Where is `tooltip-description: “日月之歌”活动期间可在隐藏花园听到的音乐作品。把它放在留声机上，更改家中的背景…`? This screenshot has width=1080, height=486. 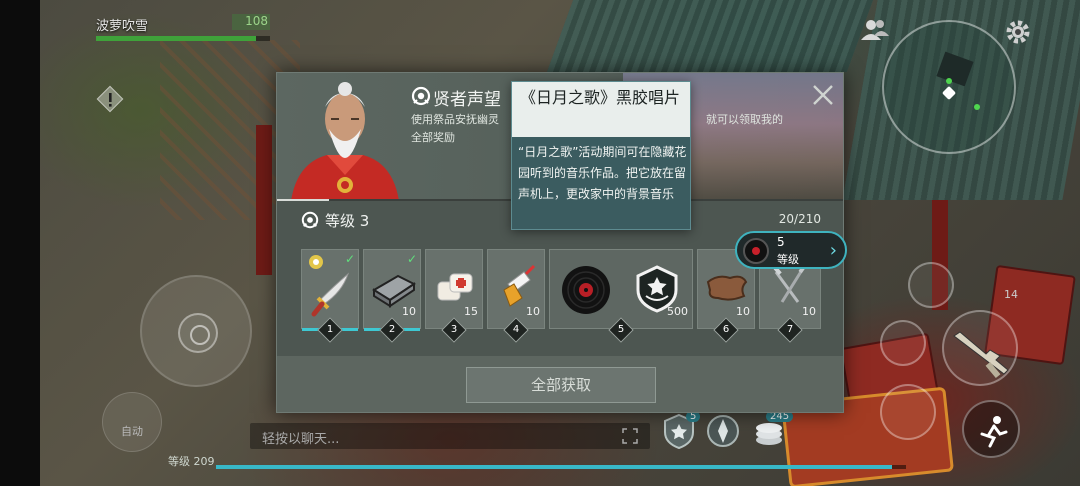
tooltip-description: “日月之歌”活动期间可在隐藏花园听到的音乐作品。把它放在留声机上，更改家中的背景… is located at coordinates (602, 173).